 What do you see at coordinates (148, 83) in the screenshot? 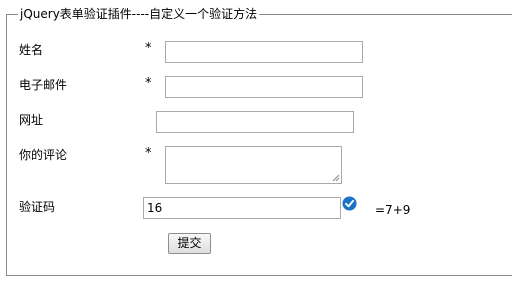
I see `email-required-mark: *` at bounding box center [148, 83].